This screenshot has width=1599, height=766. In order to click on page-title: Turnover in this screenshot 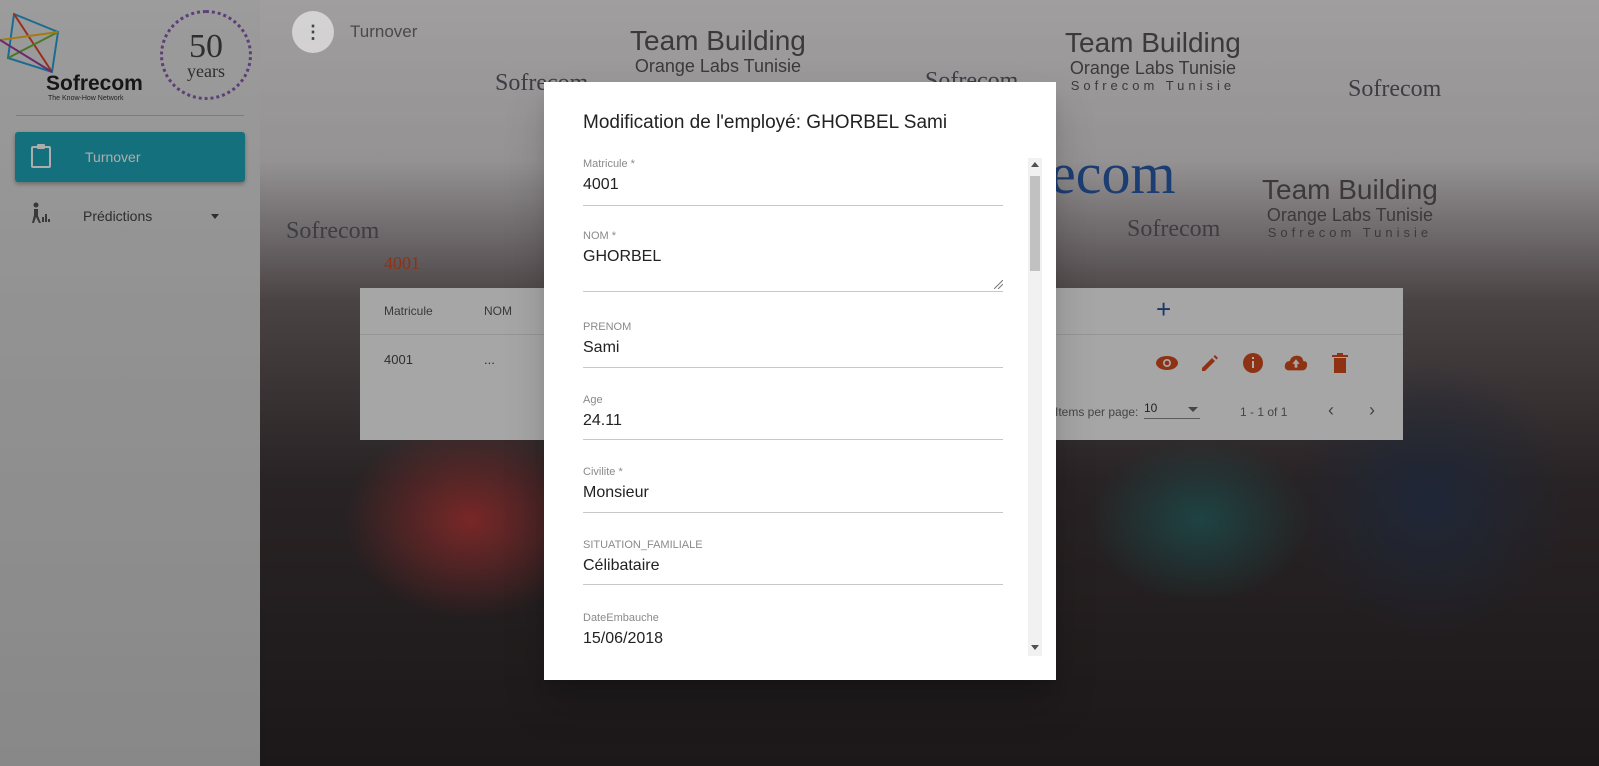, I will do `click(384, 31)`.